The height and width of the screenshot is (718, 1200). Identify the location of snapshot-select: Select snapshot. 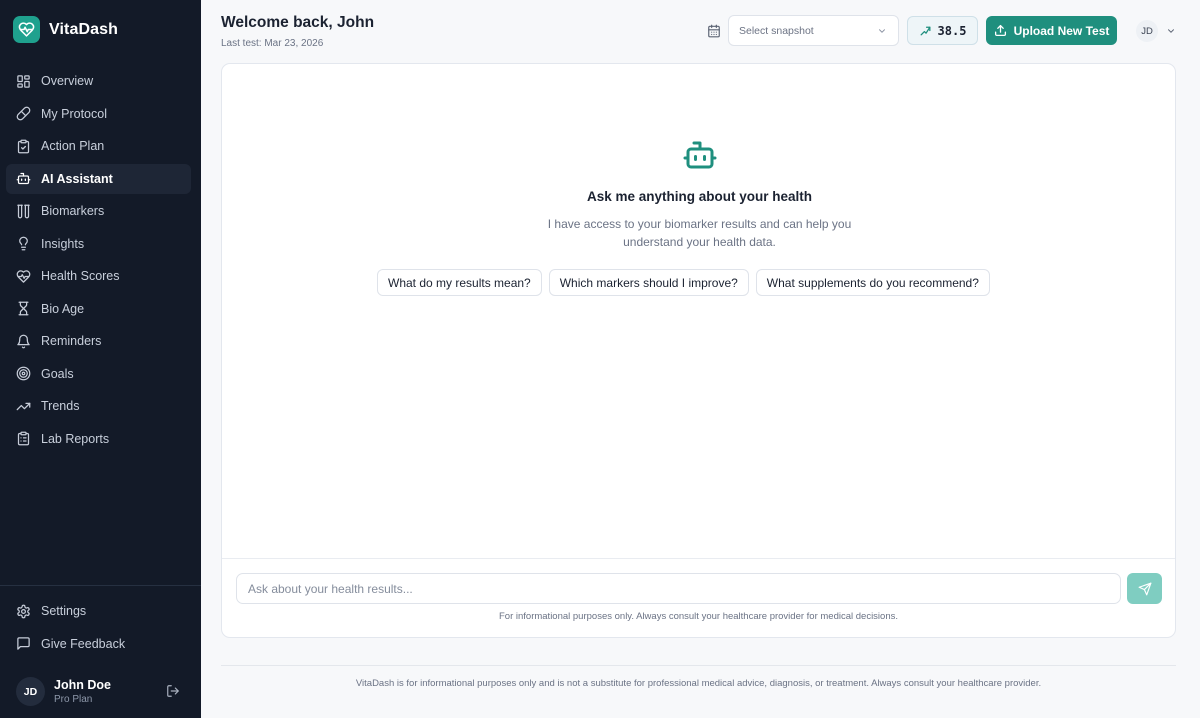
(813, 30).